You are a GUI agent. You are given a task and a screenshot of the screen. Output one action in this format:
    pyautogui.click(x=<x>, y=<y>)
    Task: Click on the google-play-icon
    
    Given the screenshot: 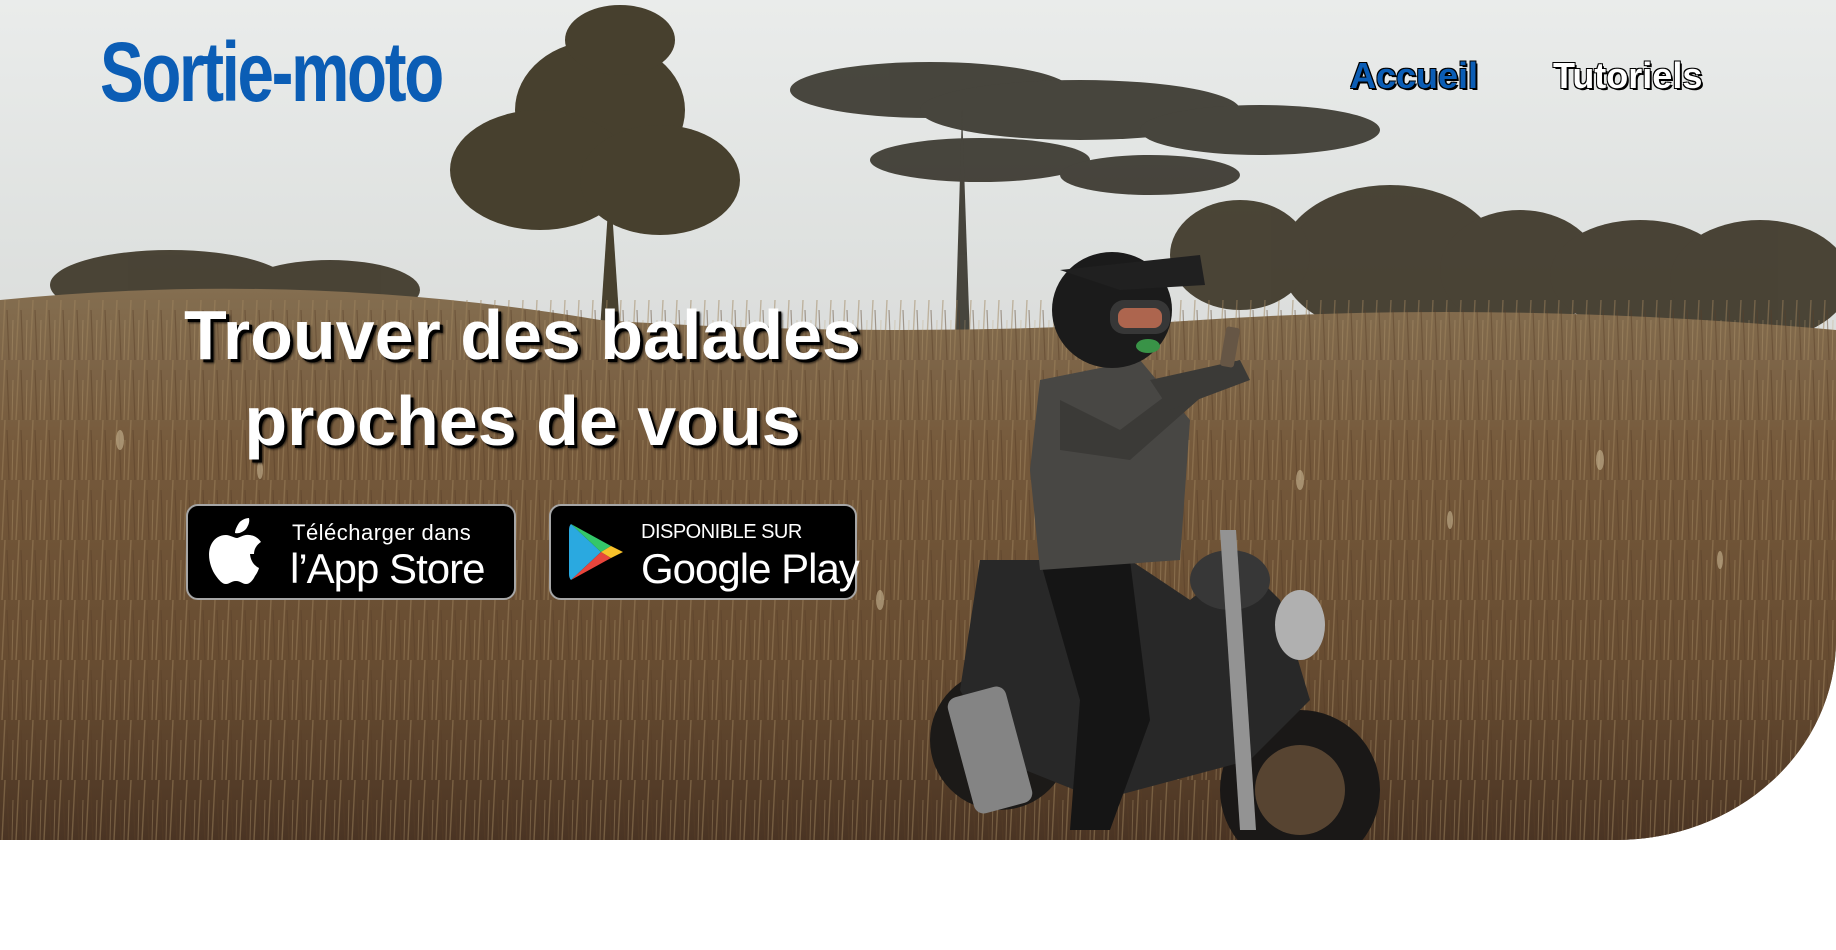 What is the action you would take?
    pyautogui.click(x=596, y=552)
    